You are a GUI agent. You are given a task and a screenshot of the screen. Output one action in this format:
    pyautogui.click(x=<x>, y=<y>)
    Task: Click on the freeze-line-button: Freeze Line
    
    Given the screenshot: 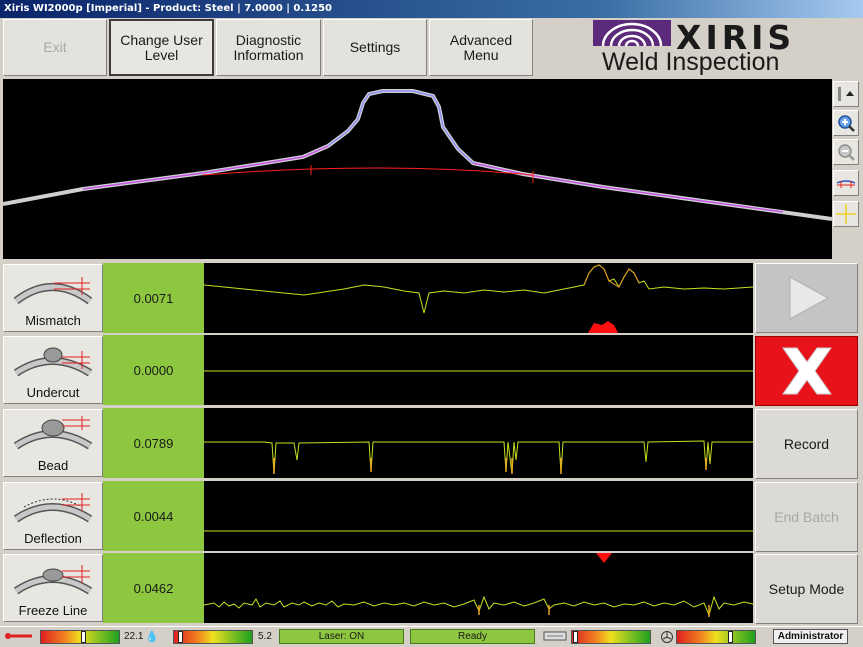 What is the action you would take?
    pyautogui.click(x=53, y=588)
    